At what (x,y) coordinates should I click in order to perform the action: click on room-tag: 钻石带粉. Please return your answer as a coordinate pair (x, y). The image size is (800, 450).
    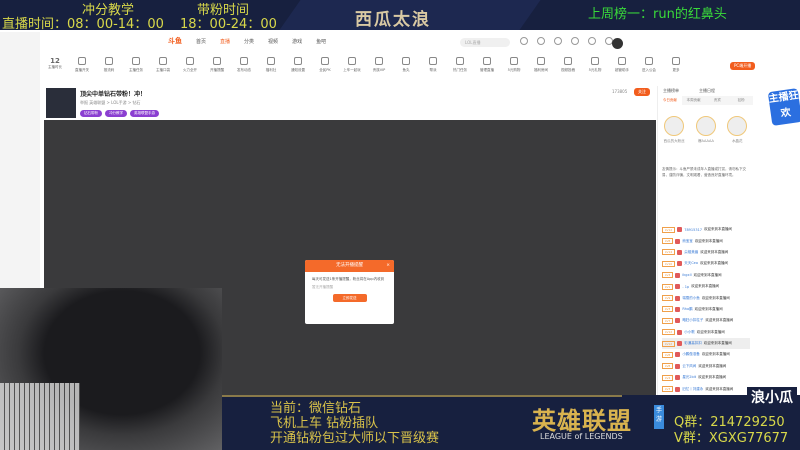
    Looking at the image, I should click on (91, 113).